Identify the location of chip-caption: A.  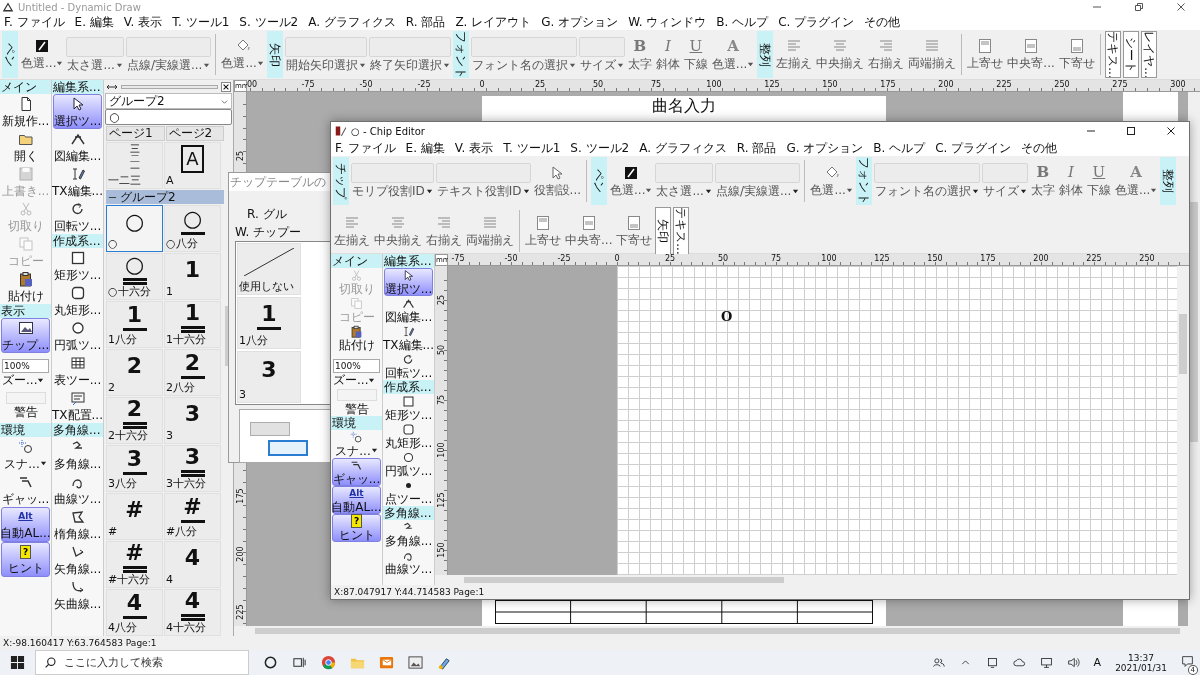
(170, 181).